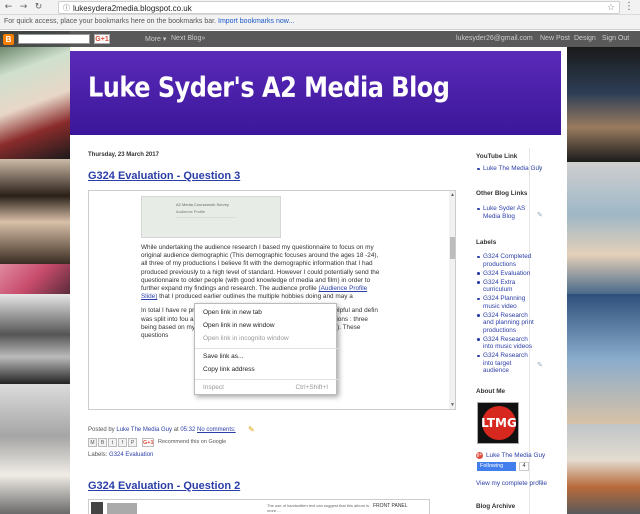 This screenshot has height=514, width=640. I want to click on sidebar-label-item: G324 Evaluation, so click(507, 274).